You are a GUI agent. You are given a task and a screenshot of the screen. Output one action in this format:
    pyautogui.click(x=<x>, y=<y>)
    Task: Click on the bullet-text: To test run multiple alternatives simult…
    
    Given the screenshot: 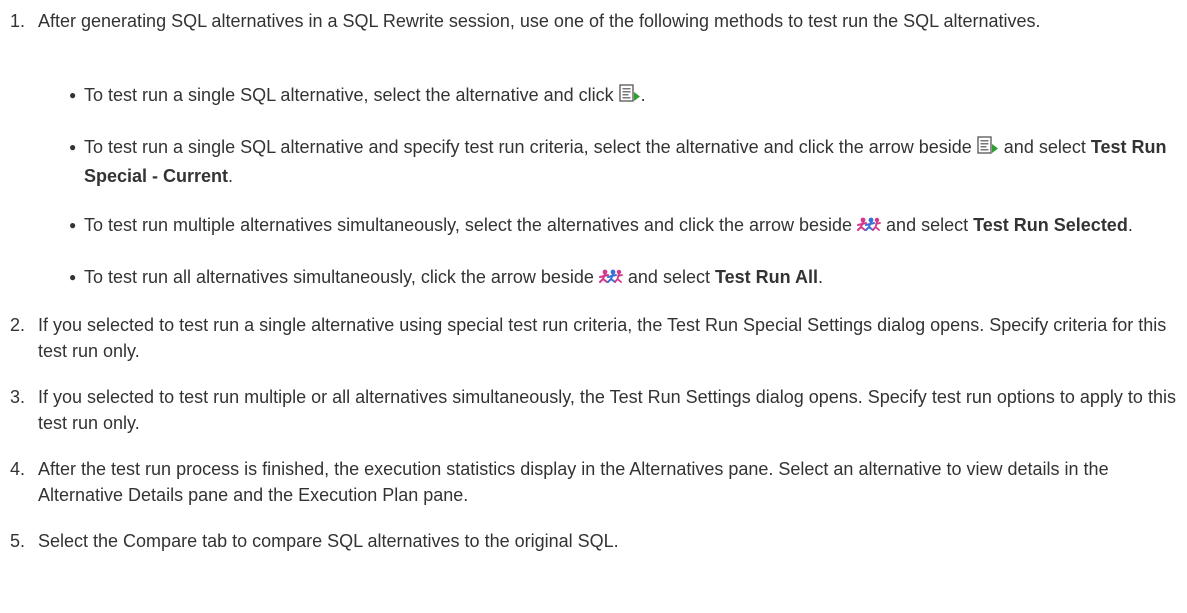 What is the action you would take?
    pyautogui.click(x=633, y=226)
    